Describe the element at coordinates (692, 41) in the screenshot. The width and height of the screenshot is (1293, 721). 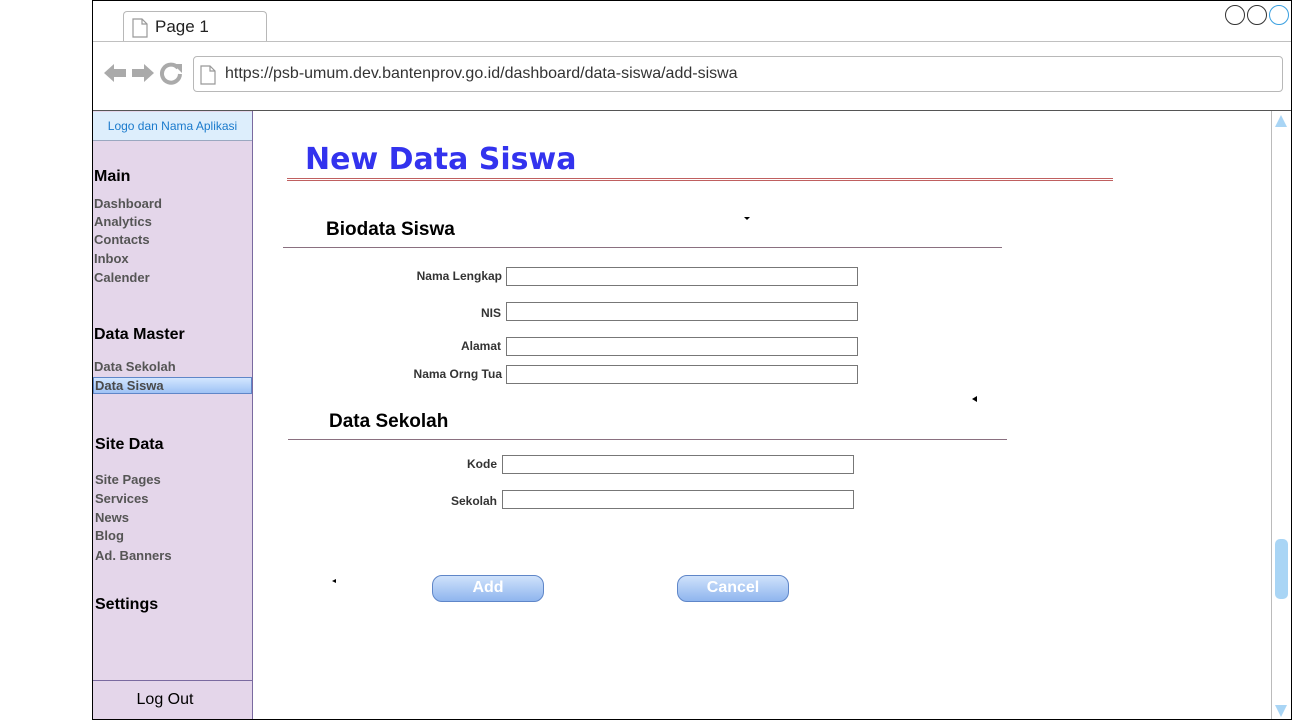
I see `tab-strip-divider` at that location.